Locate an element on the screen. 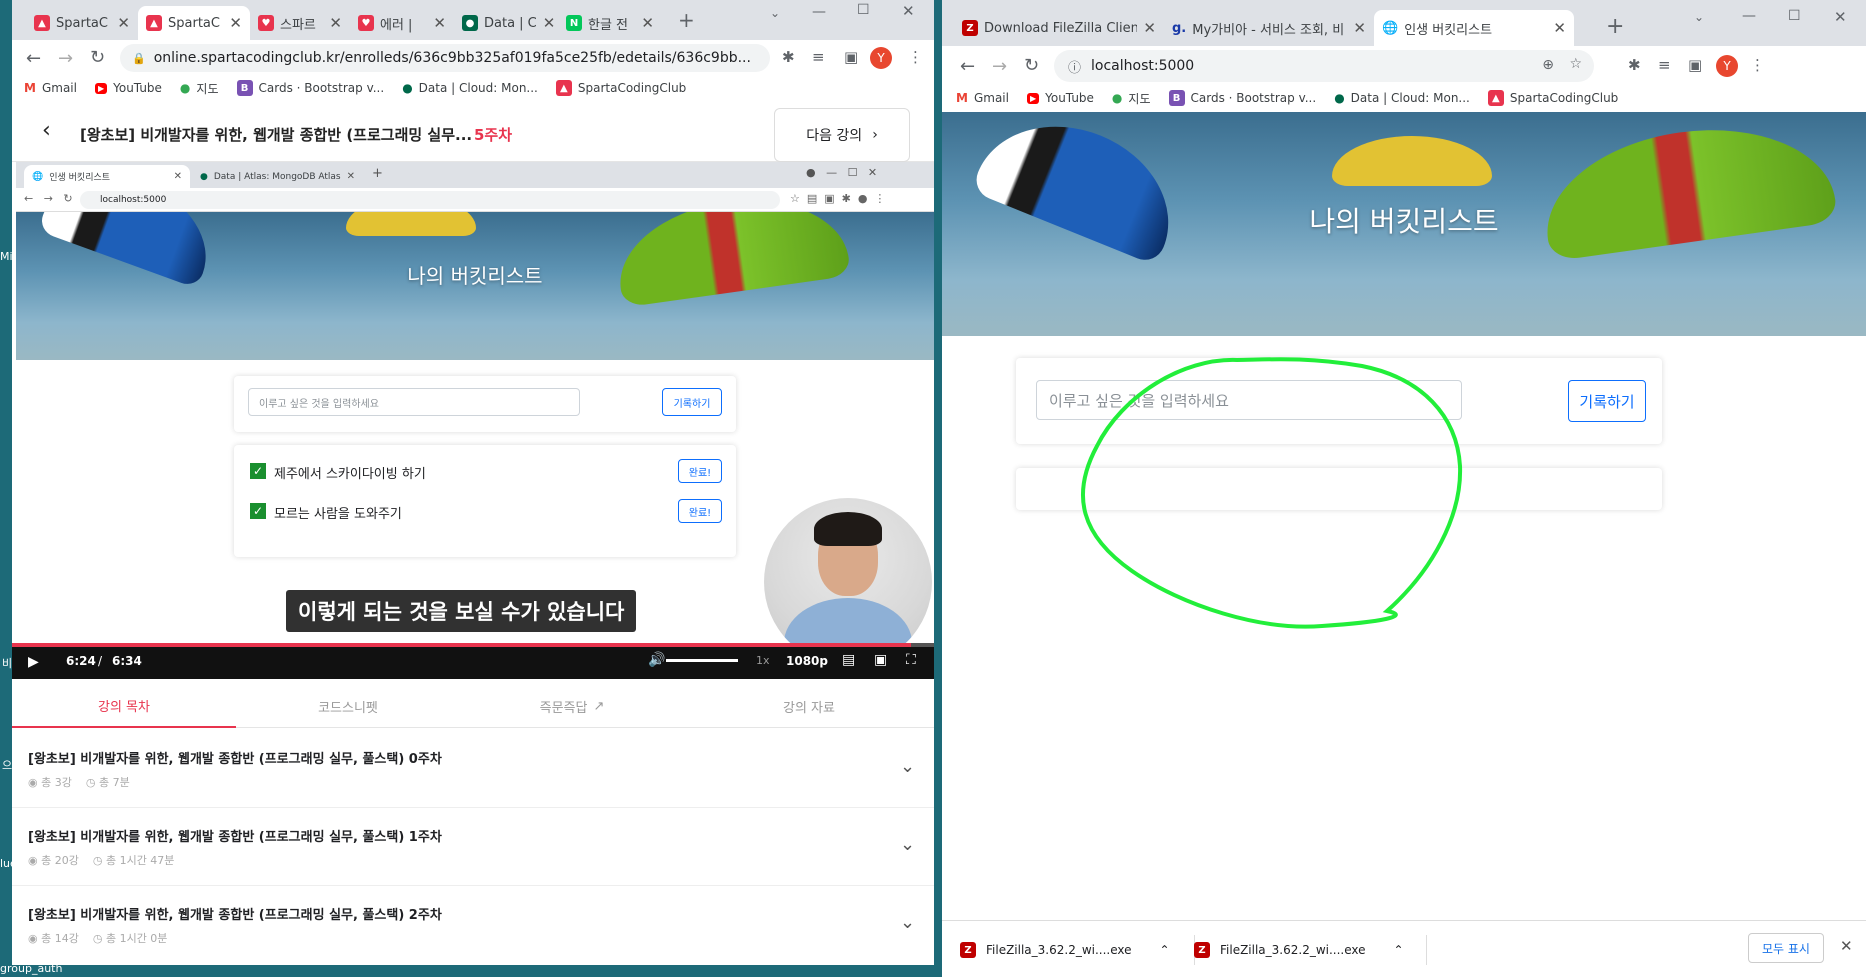  left-tab-5: ● Data | C ✕ is located at coordinates (506, 23).